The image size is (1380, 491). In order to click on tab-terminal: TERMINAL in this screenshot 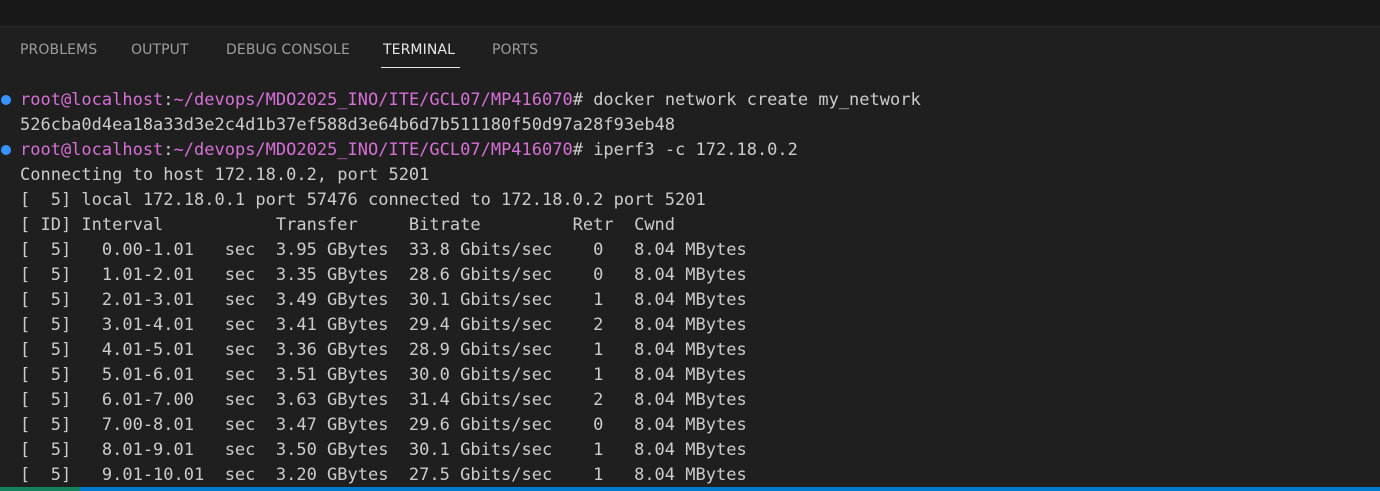, I will do `click(419, 50)`.